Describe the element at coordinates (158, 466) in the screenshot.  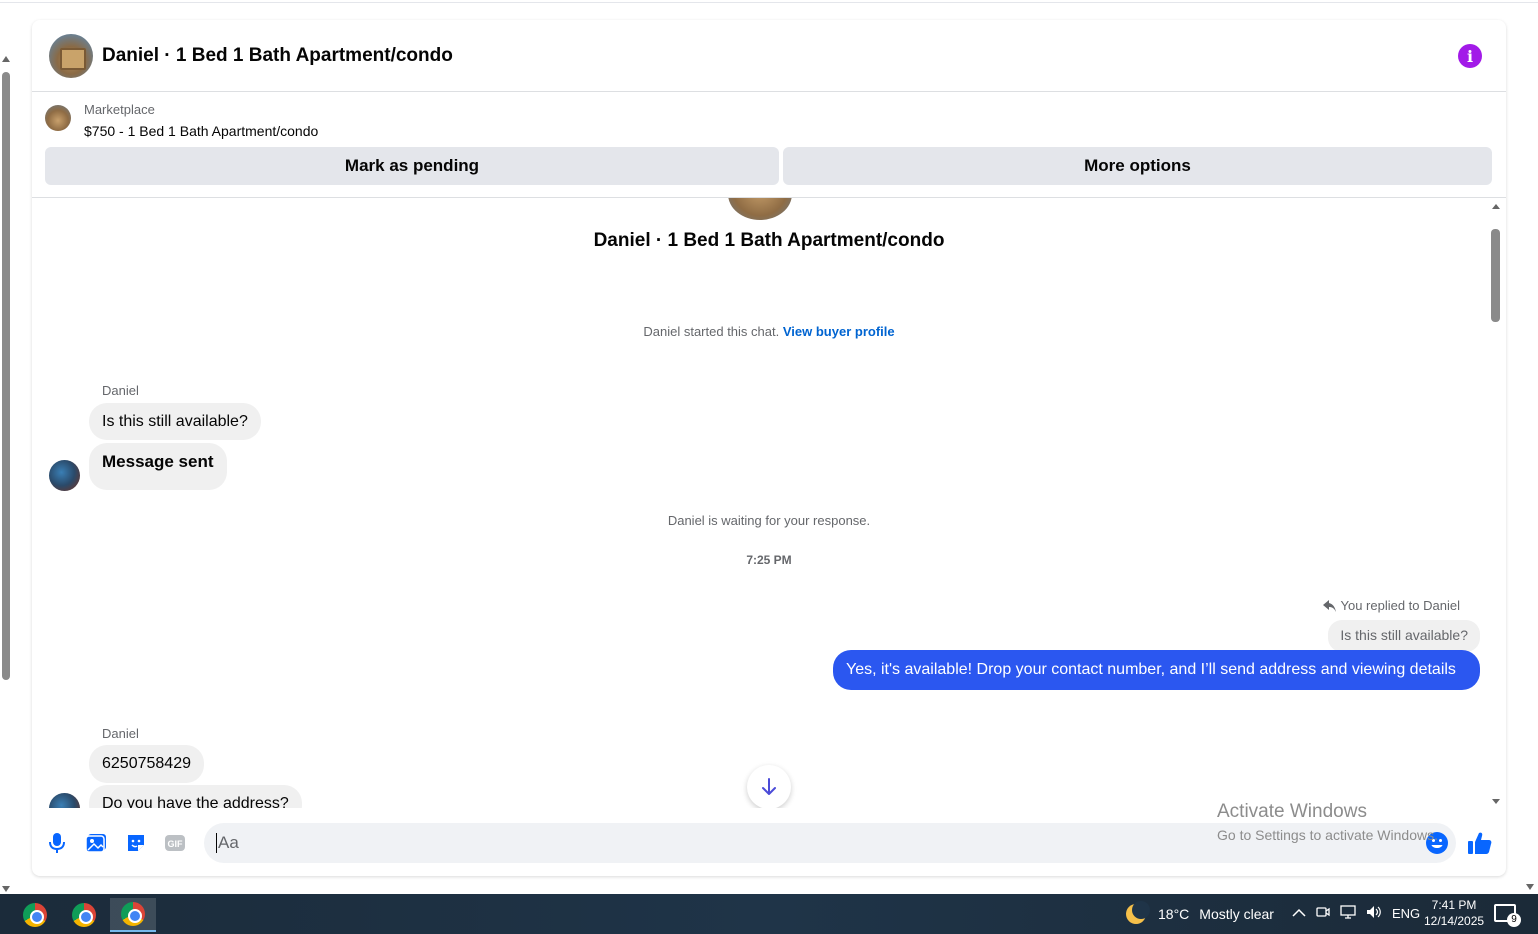
I see `incoming-message: Message sent` at that location.